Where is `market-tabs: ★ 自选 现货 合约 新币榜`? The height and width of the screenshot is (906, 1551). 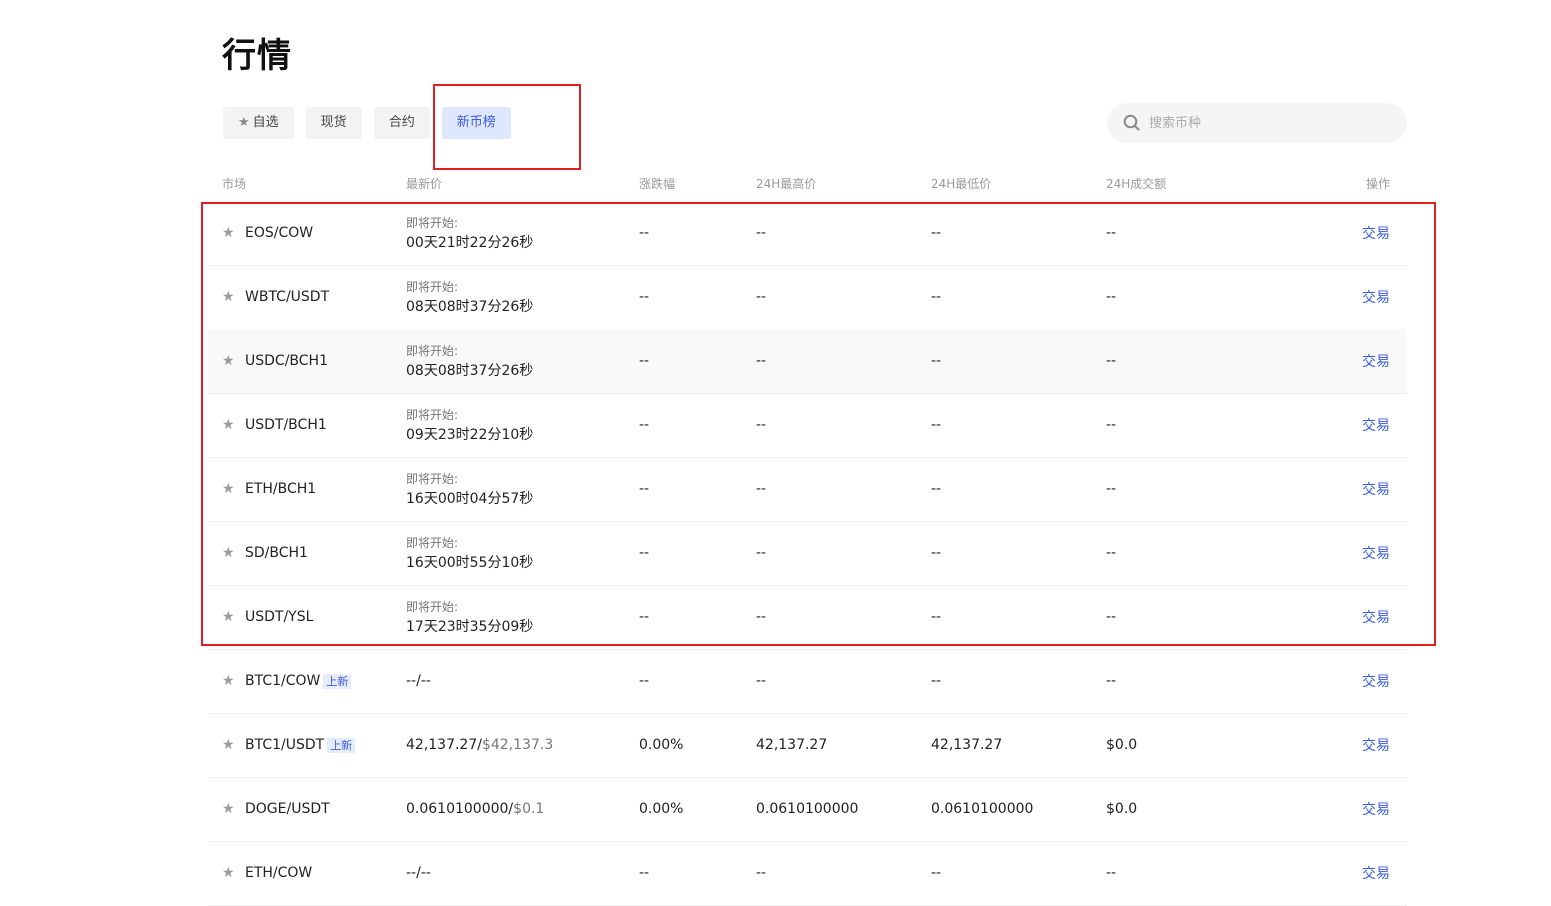
market-tabs: ★ 自选 现货 合约 新币榜 is located at coordinates (367, 123).